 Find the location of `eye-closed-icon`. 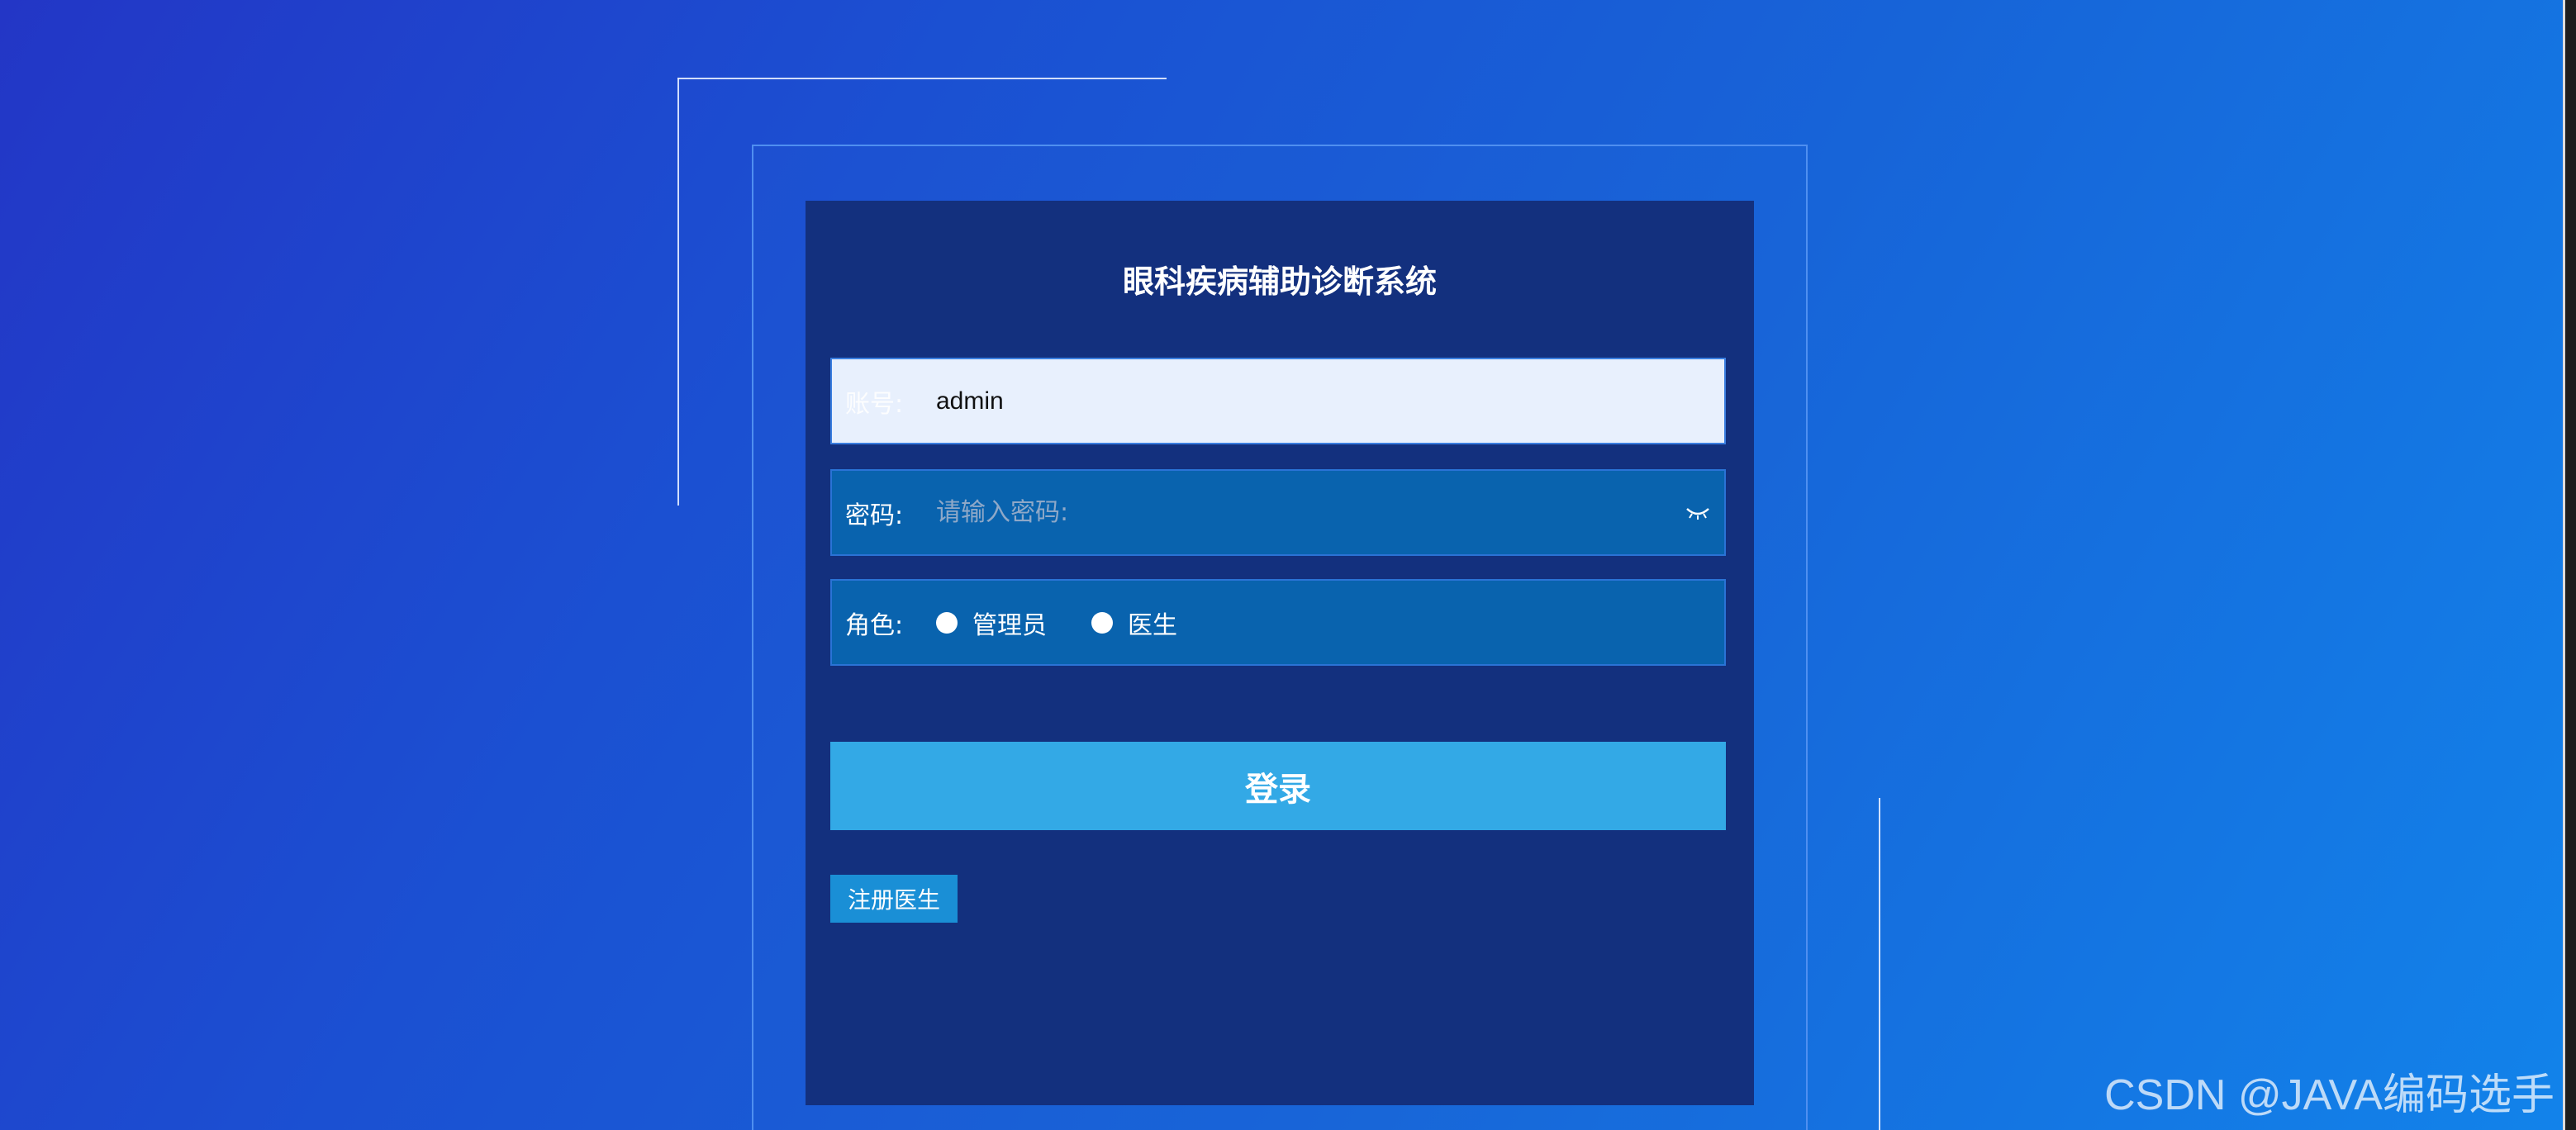

eye-closed-icon is located at coordinates (1697, 512).